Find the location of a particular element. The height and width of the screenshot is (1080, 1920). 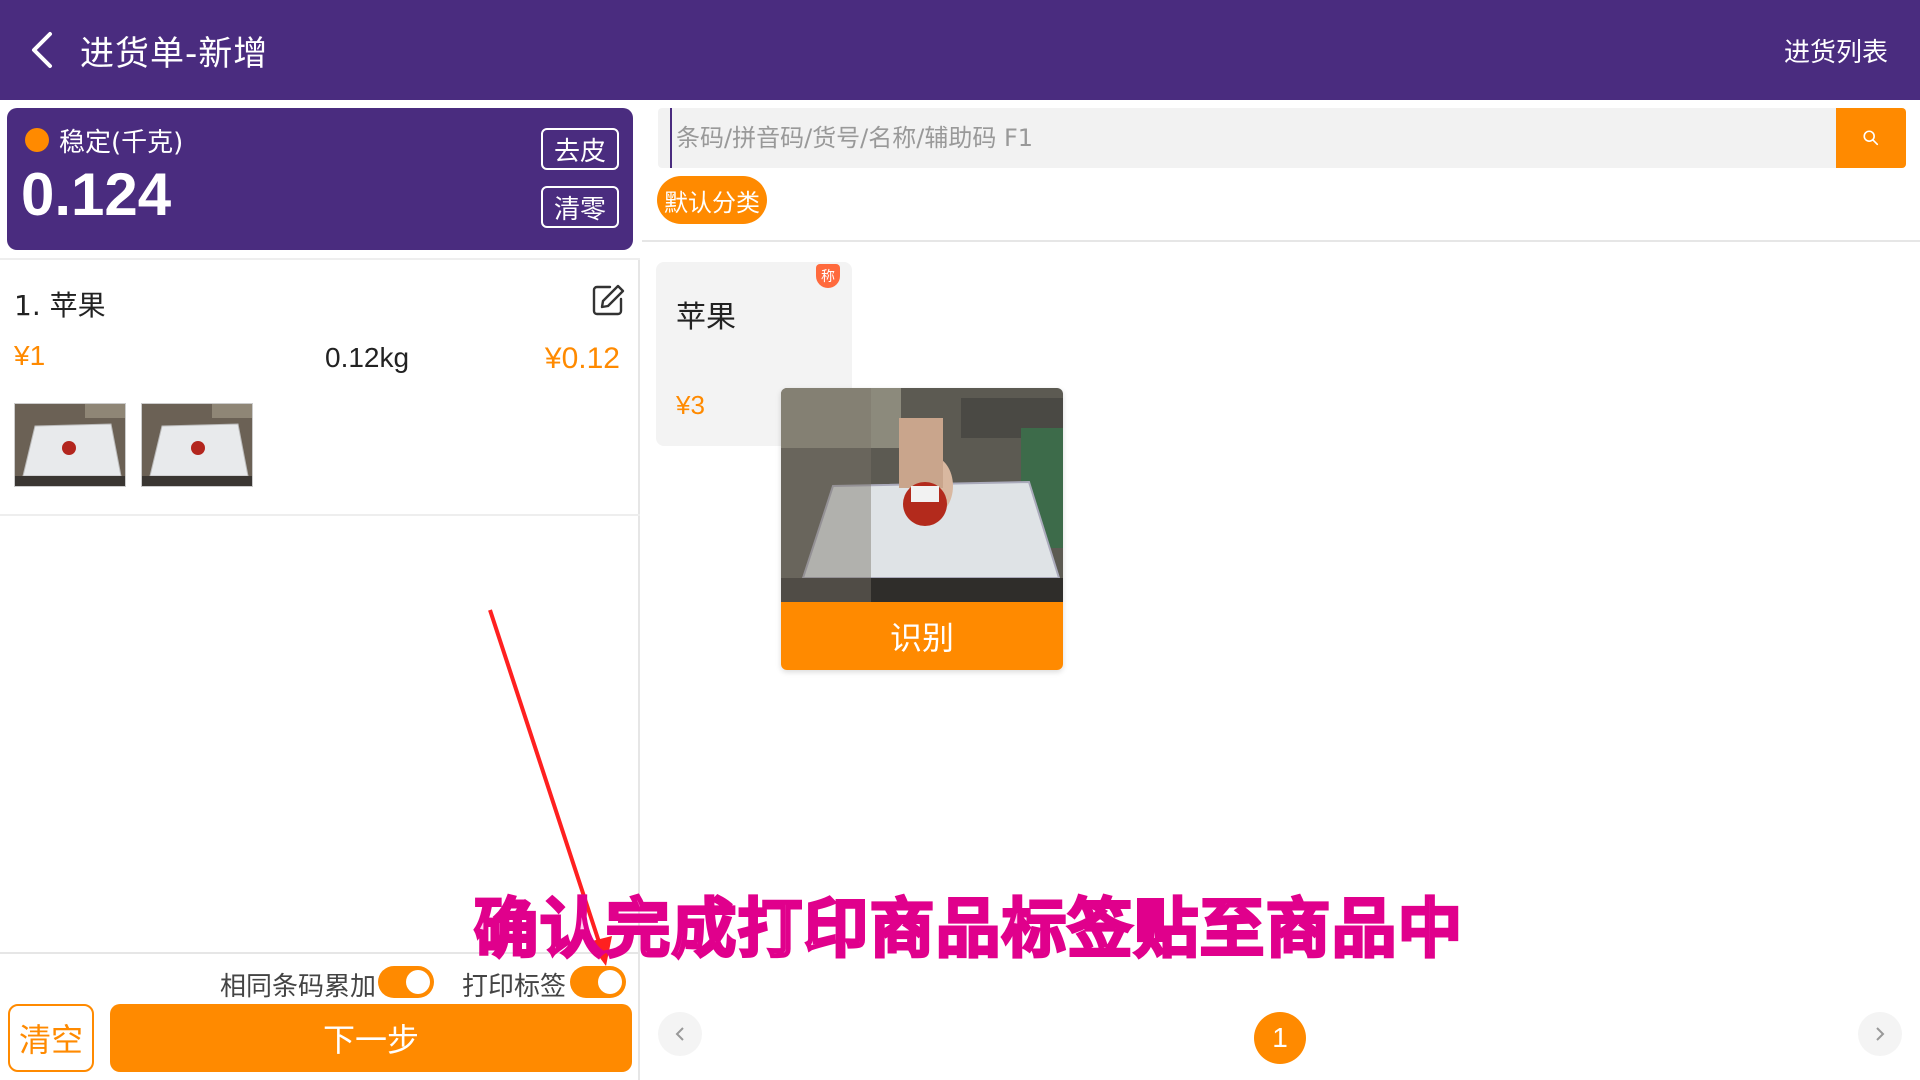

zero-button: 清零 is located at coordinates (580, 207).